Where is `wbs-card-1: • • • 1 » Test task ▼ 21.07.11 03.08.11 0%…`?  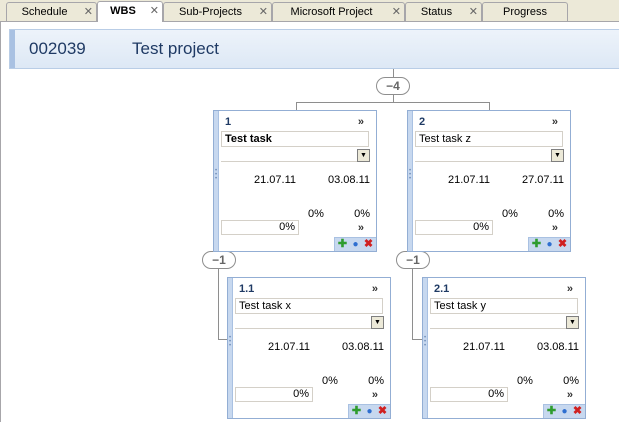
wbs-card-1: • • • 1 » Test task ▼ 21.07.11 03.08.11 0%… is located at coordinates (295, 181).